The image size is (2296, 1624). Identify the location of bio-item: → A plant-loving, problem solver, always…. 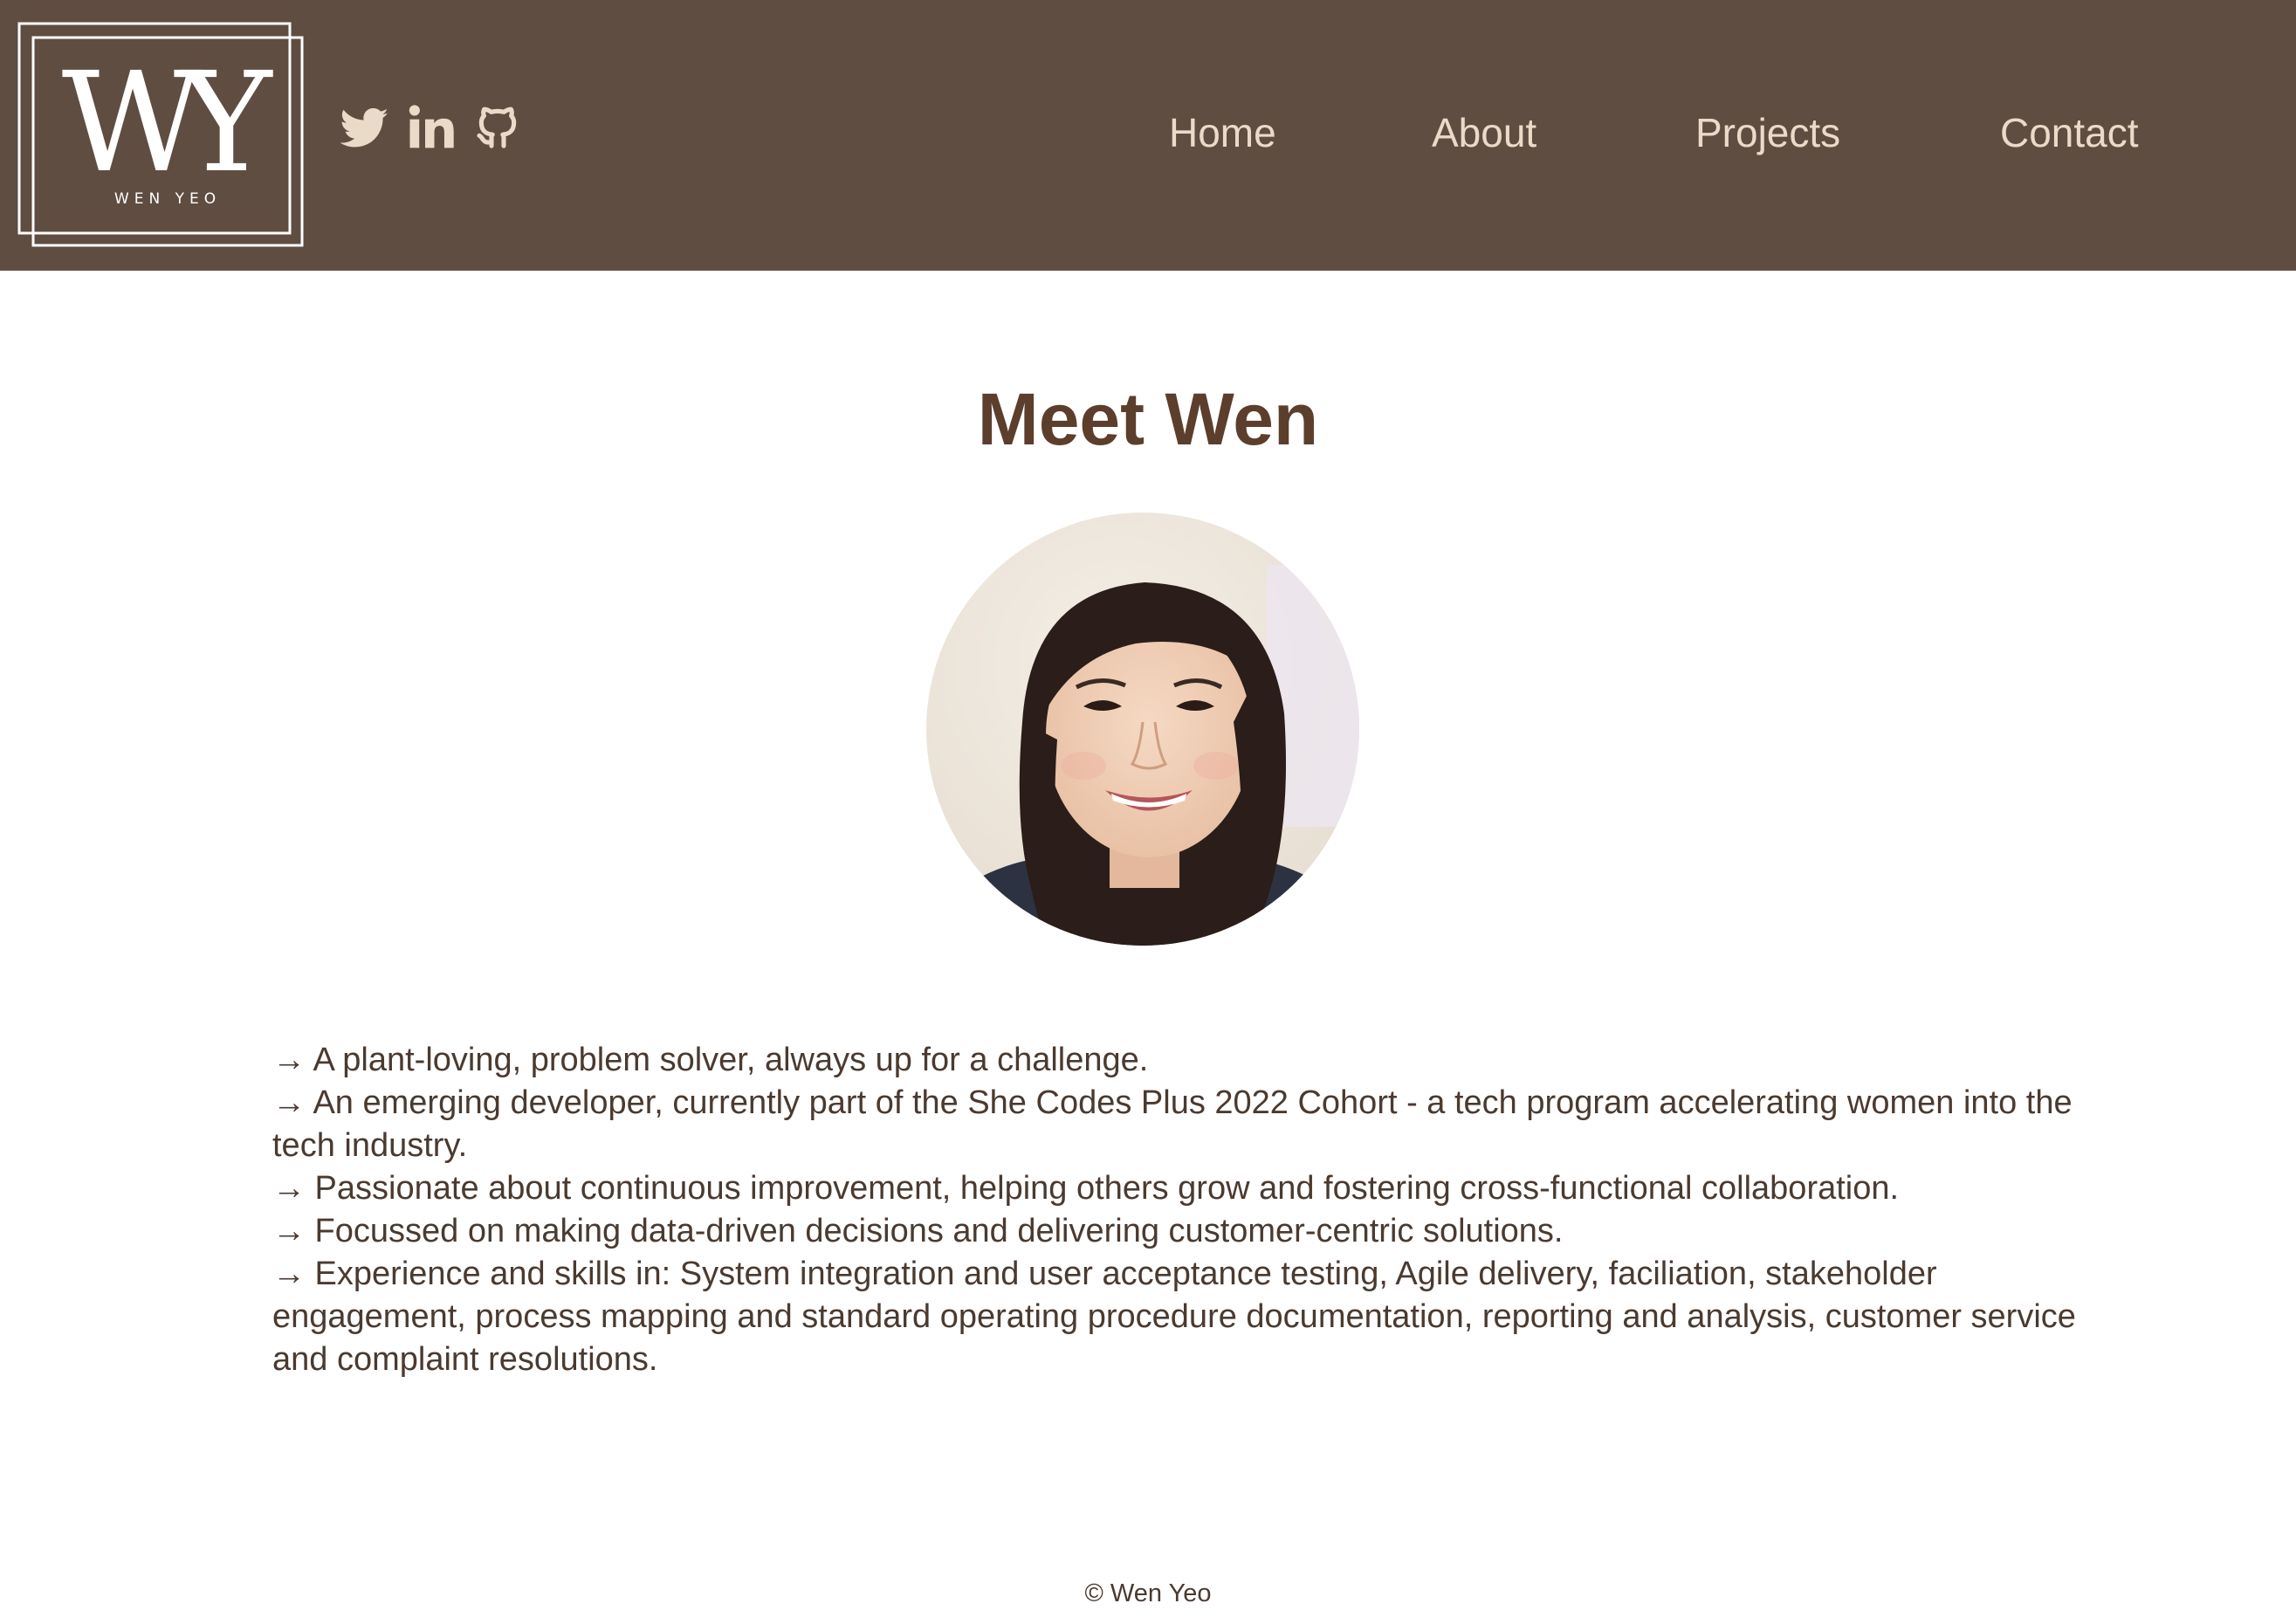
(710, 1060).